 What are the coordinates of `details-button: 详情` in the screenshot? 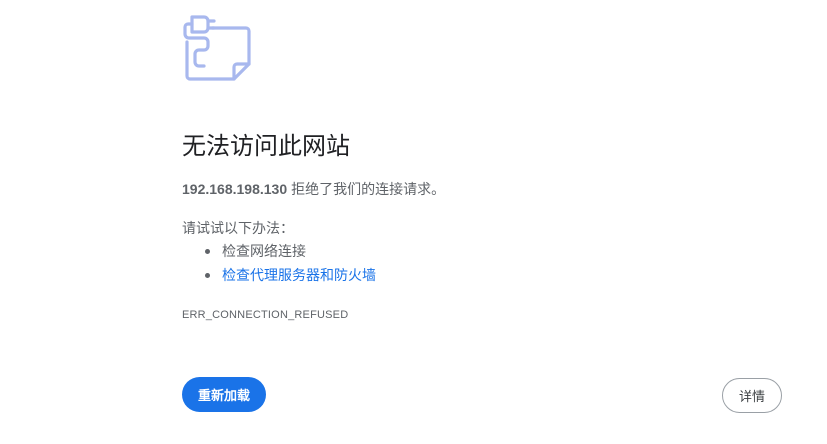 It's located at (752, 395).